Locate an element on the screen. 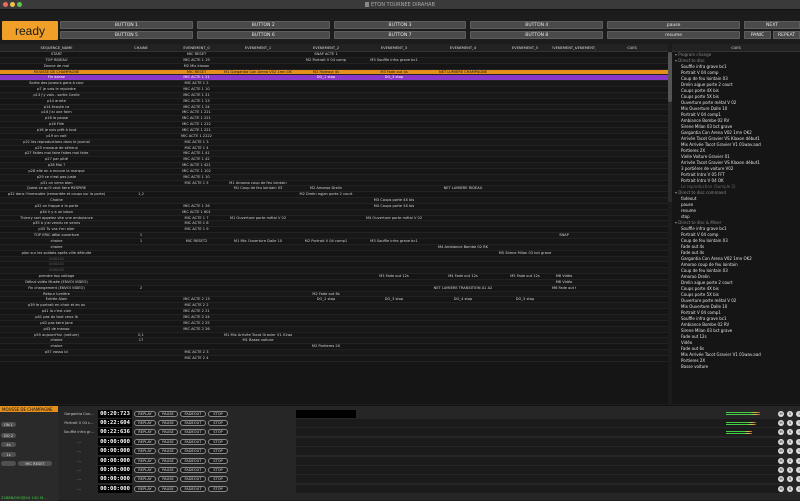  minimize-icon is located at coordinates (12, 4).